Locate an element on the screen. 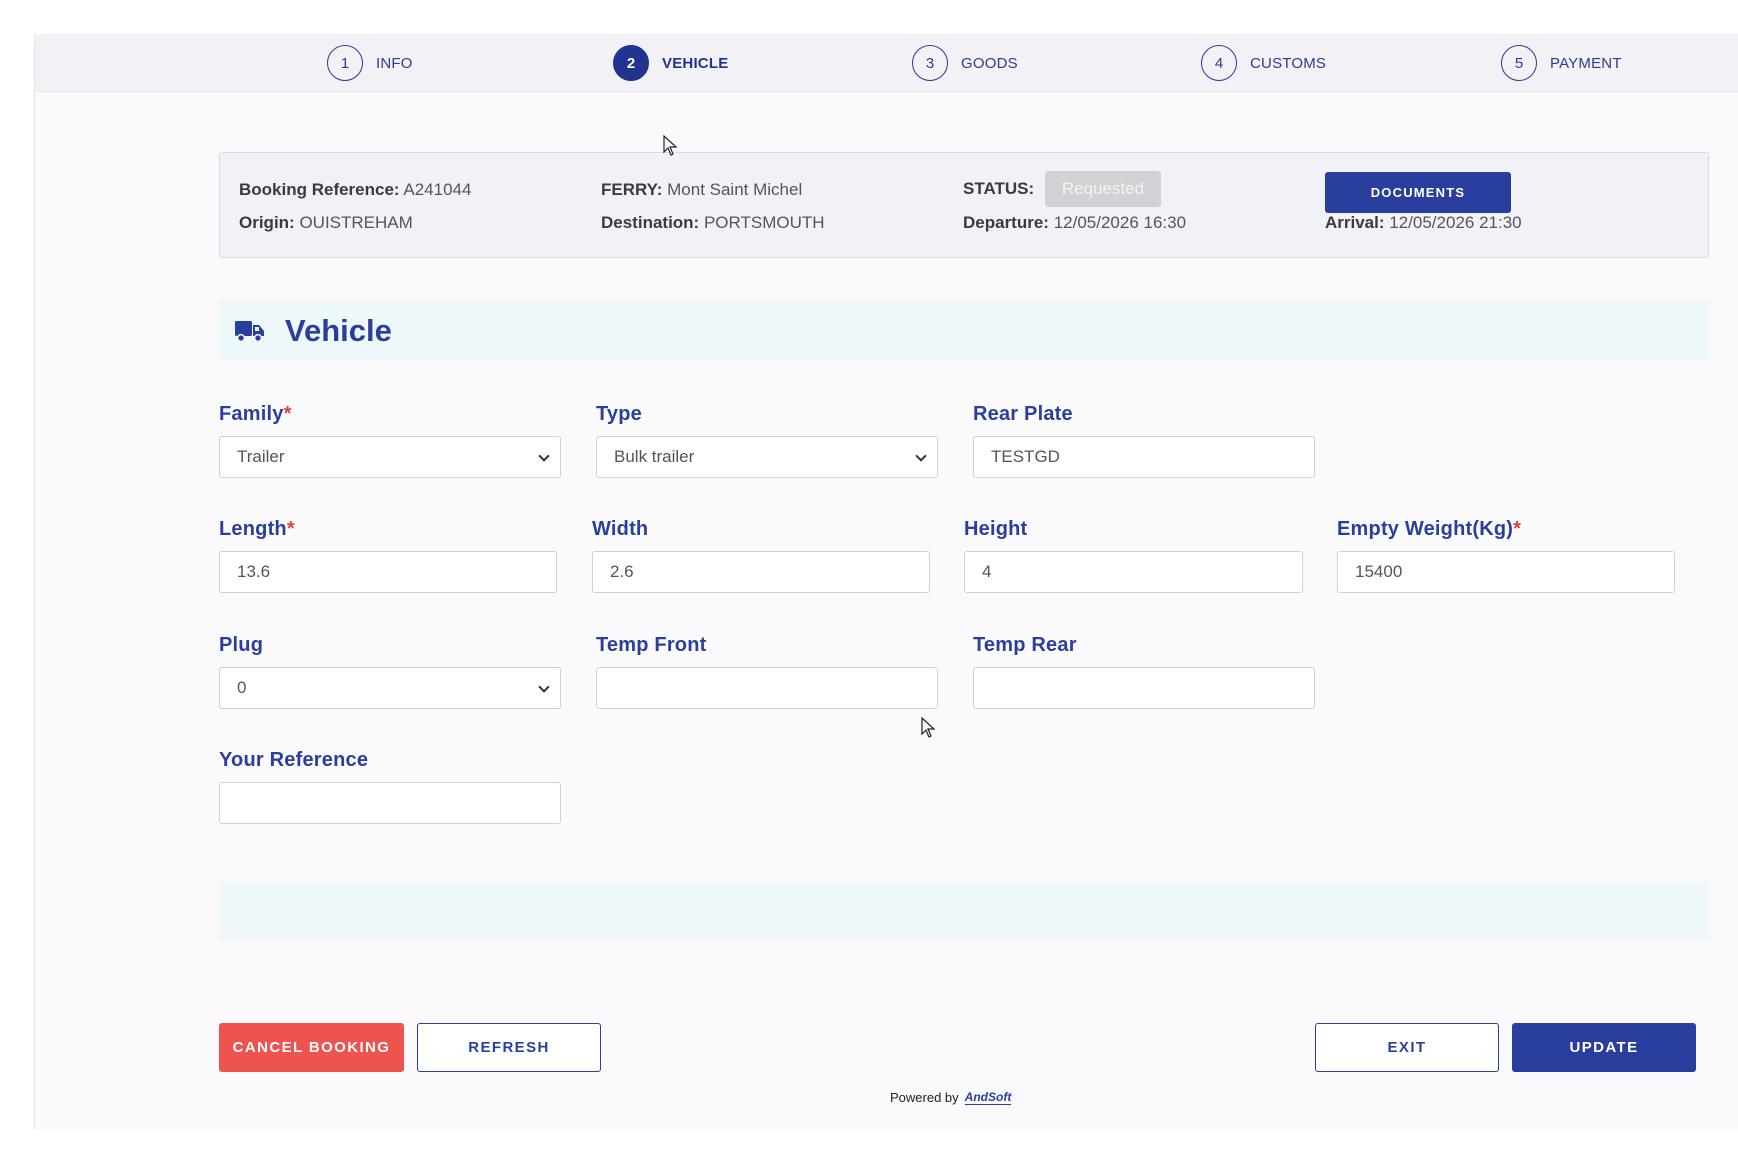 The width and height of the screenshot is (1738, 1156). step-customs: 4 CUSTOMS is located at coordinates (1263, 63).